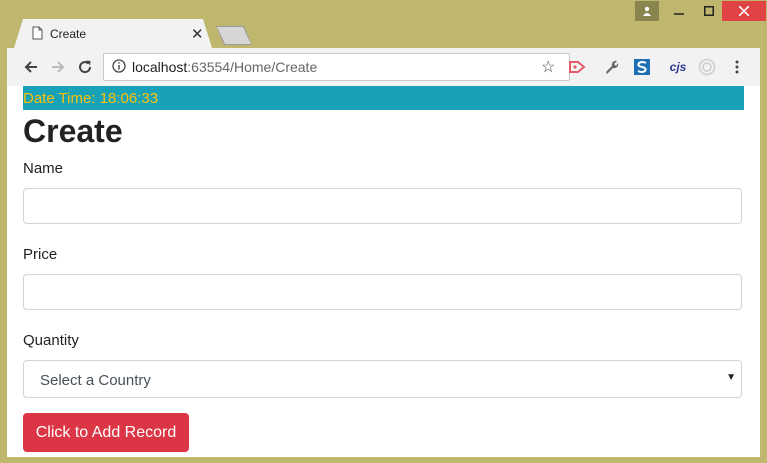 The image size is (767, 463). I want to click on close-window-button, so click(744, 11).